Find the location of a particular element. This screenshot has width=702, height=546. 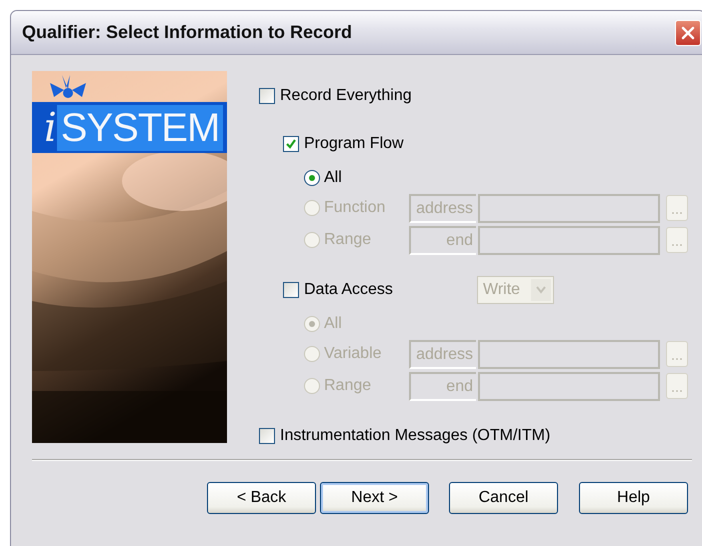

checkbox-label: Record Everything is located at coordinates (346, 96).